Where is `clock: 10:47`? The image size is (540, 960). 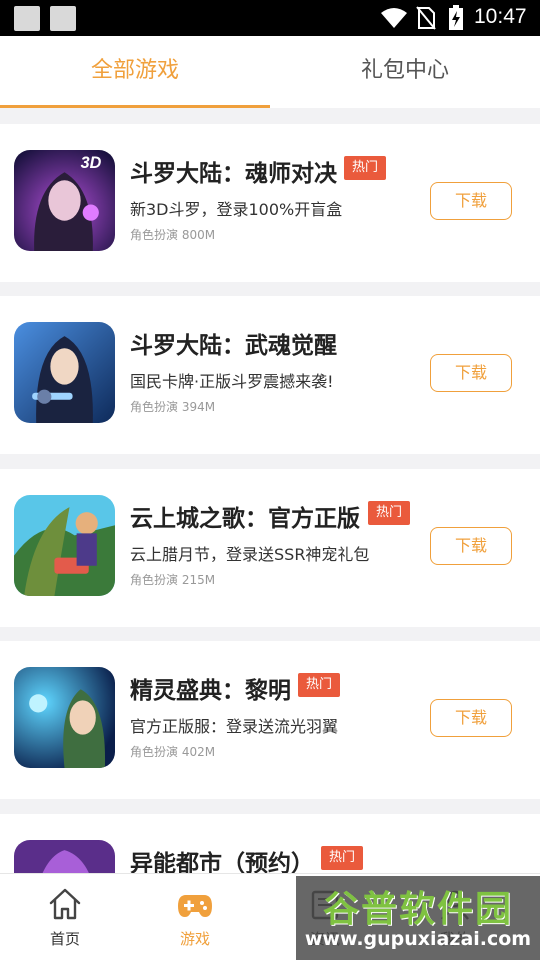
clock: 10:47 is located at coordinates (500, 16).